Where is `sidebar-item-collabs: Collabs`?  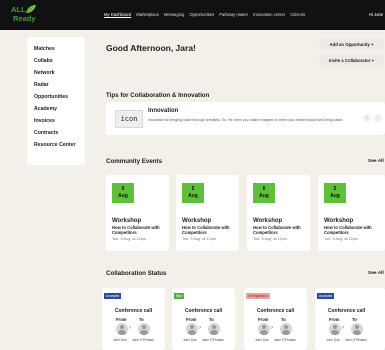
sidebar-item-collabs: Collabs is located at coordinates (59, 63).